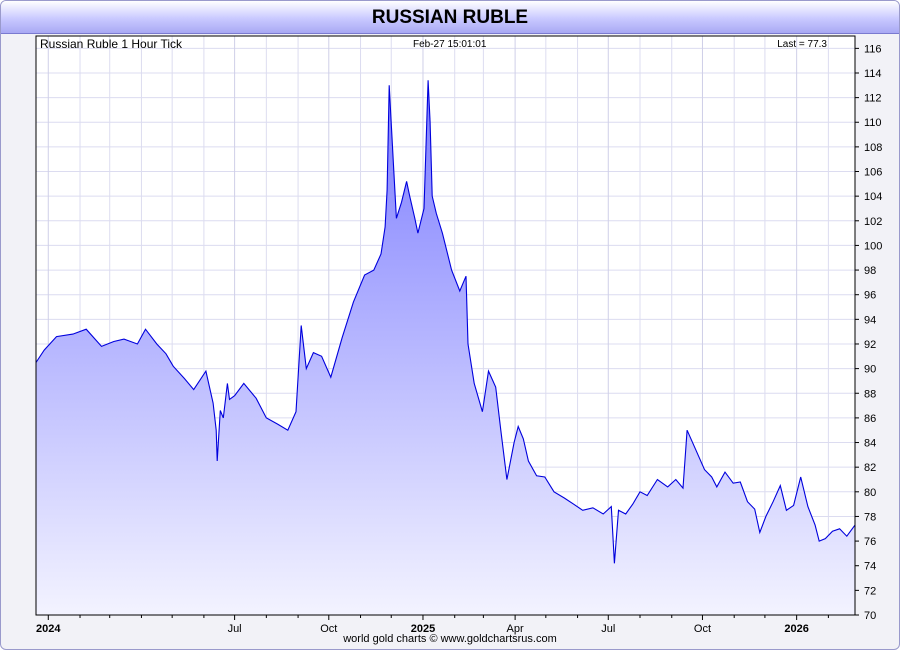  What do you see at coordinates (873, 123) in the screenshot?
I see `y-tick-label: 110` at bounding box center [873, 123].